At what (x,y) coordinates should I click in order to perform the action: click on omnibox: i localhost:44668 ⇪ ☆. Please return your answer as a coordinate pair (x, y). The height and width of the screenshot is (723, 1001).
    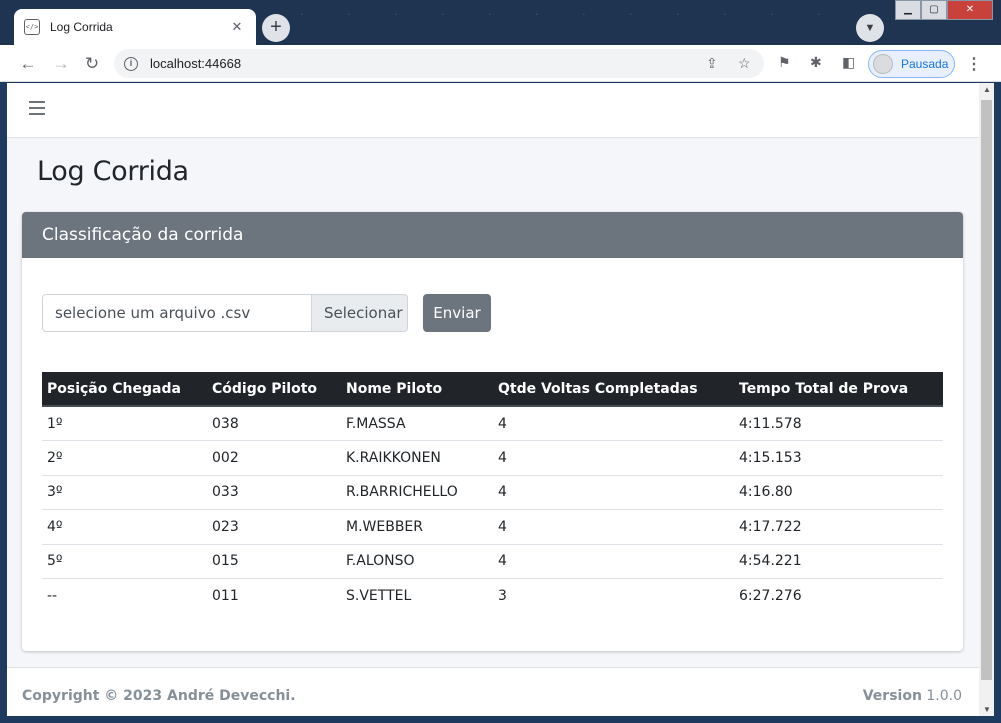
    Looking at the image, I should click on (439, 63).